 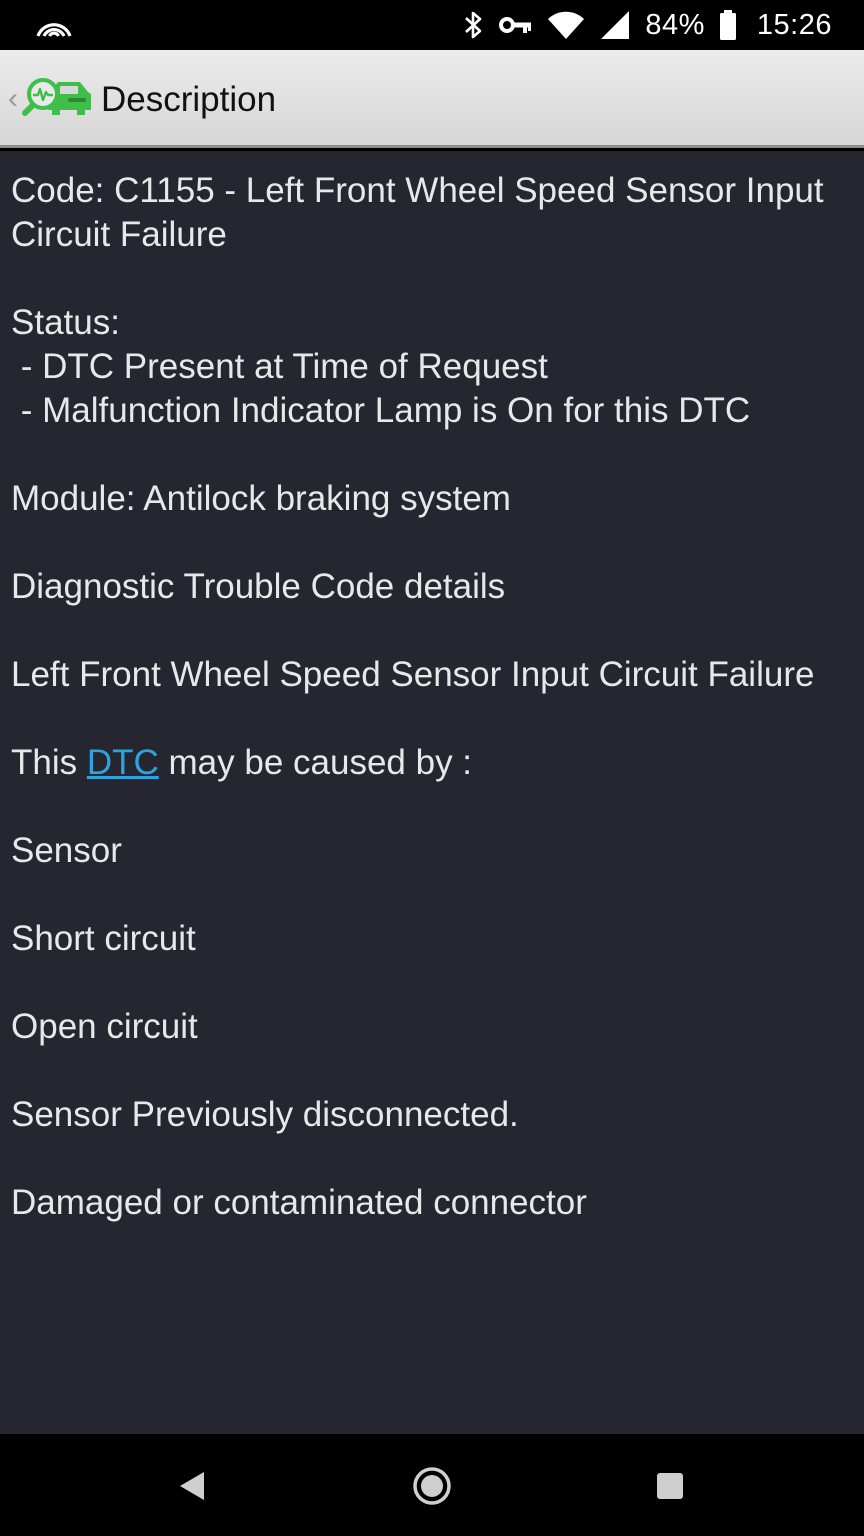 What do you see at coordinates (123, 762) in the screenshot?
I see `dtc-link: DTC` at bounding box center [123, 762].